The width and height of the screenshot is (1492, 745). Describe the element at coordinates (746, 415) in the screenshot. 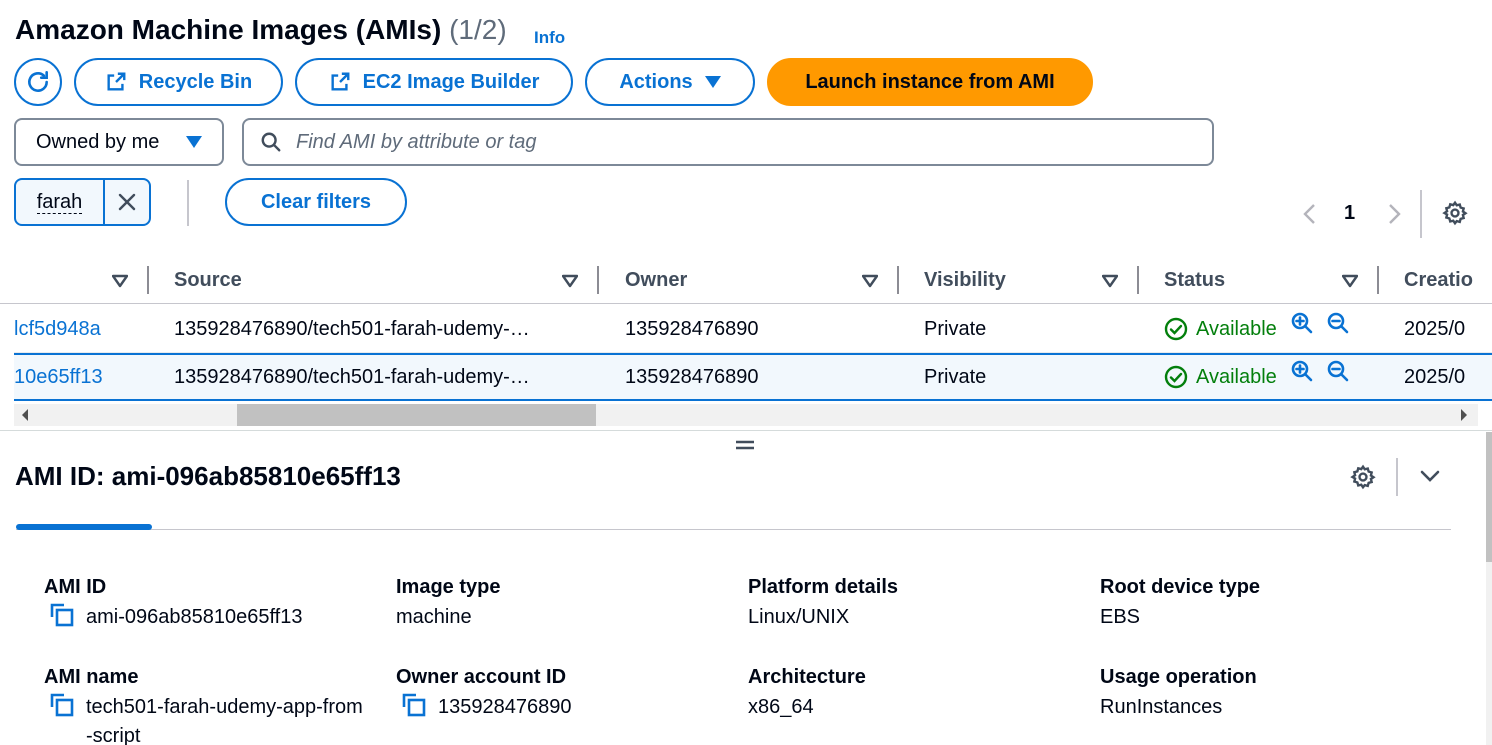

I see `horizontal-scrollbar` at that location.